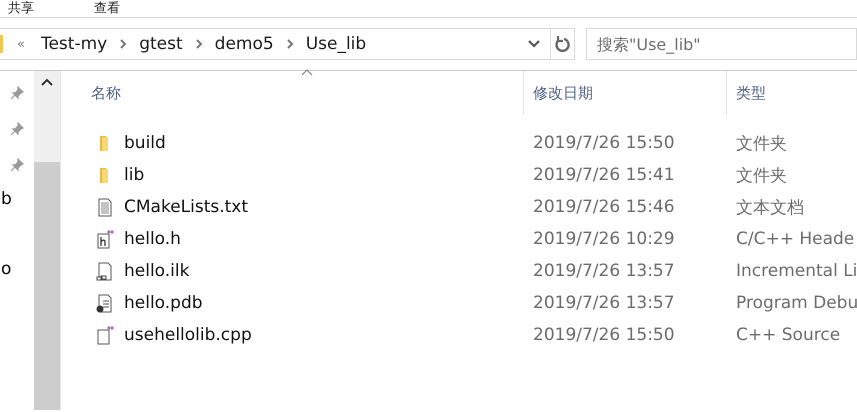 The image size is (857, 412). What do you see at coordinates (105, 303) in the screenshot?
I see `debug-file-icon` at bounding box center [105, 303].